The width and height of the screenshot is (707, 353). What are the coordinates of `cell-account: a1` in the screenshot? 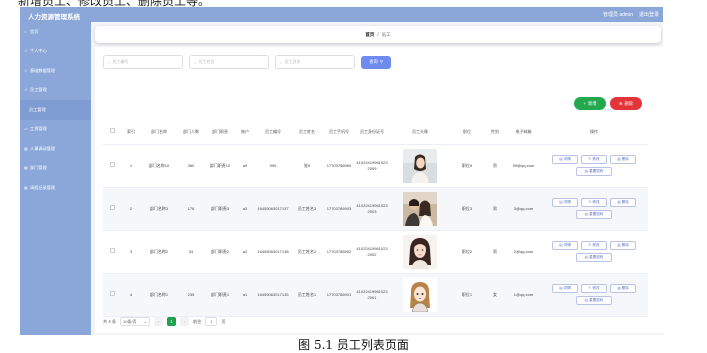 It's located at (245, 295).